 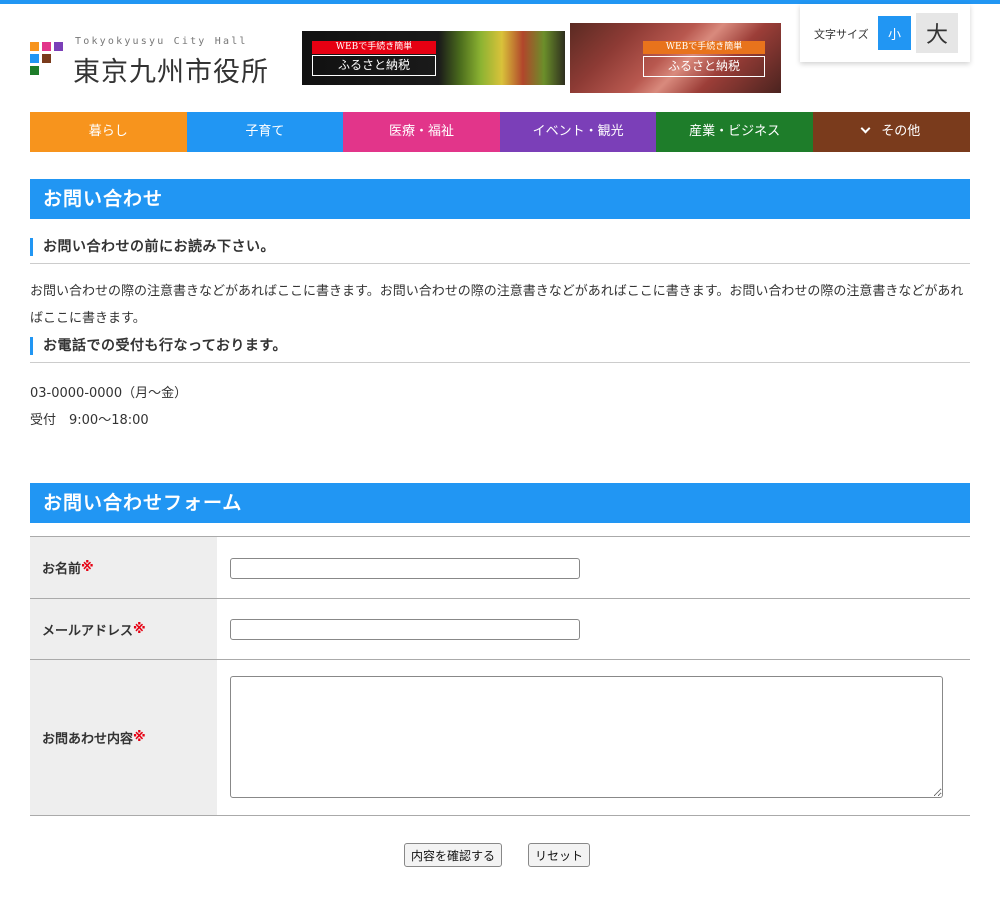 I want to click on name-input, so click(x=405, y=568).